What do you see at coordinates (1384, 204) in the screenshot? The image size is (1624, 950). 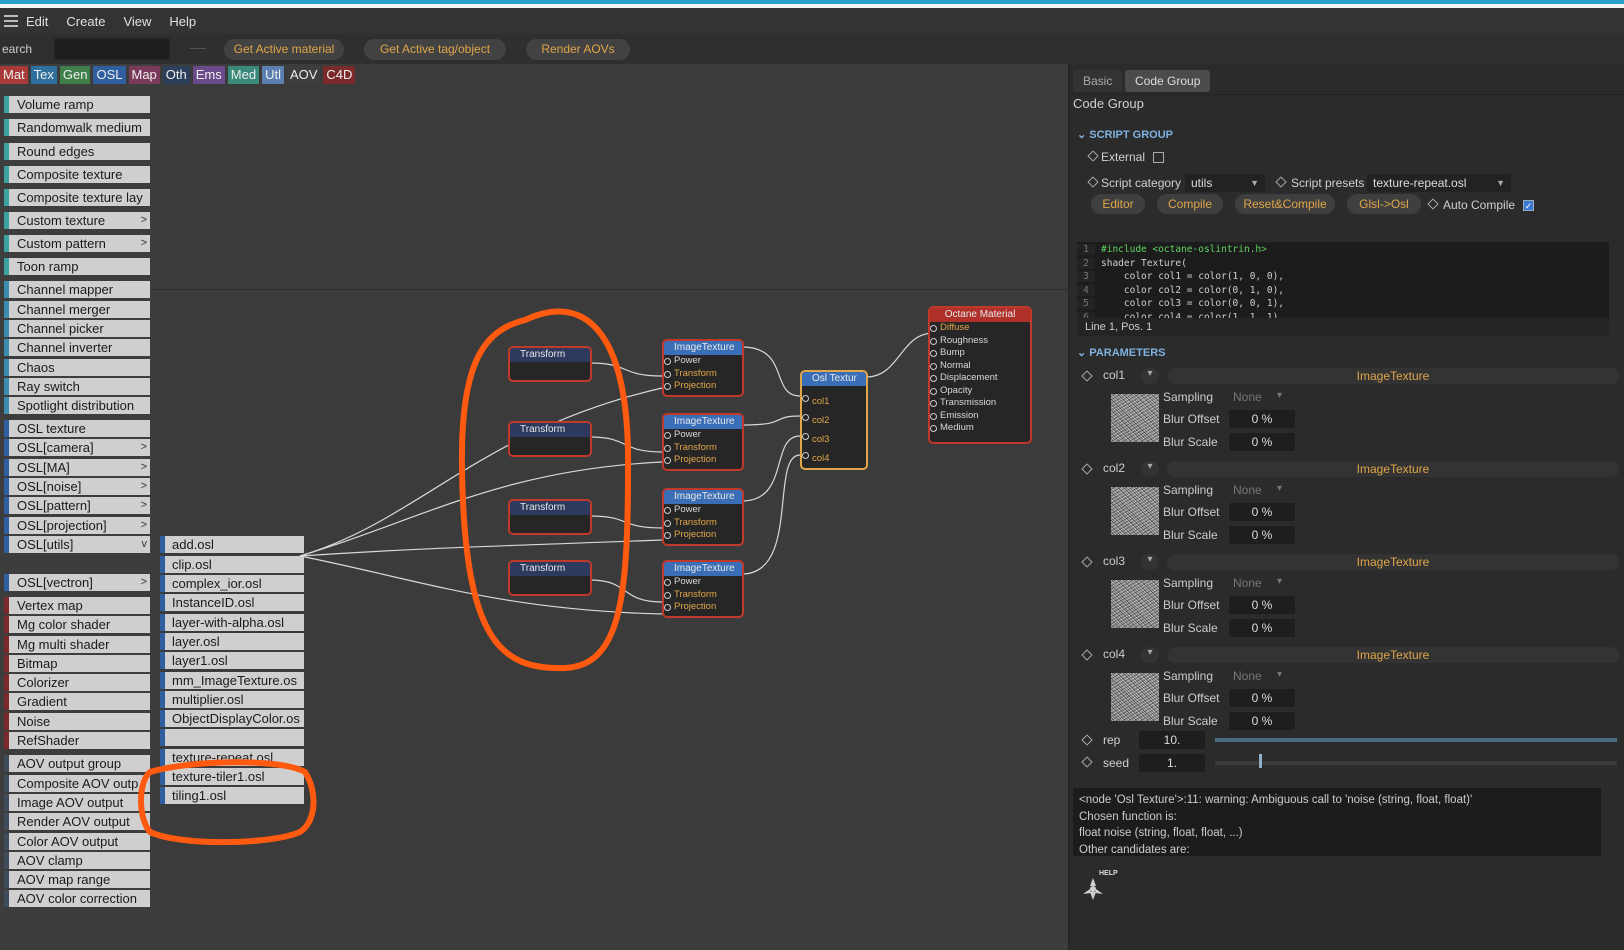 I see `glsl-to-osl-button: Glsl->Osl` at bounding box center [1384, 204].